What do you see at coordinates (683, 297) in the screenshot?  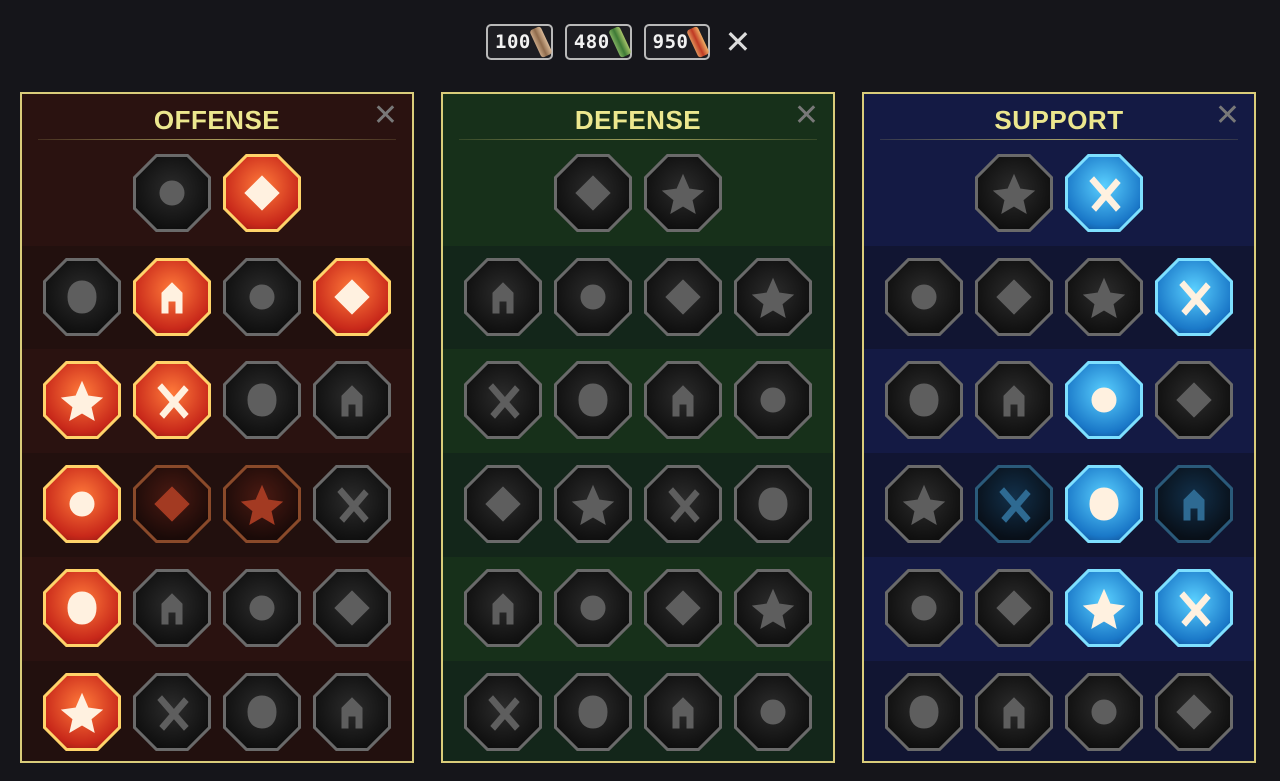 I see `muscled-warrior-icon` at bounding box center [683, 297].